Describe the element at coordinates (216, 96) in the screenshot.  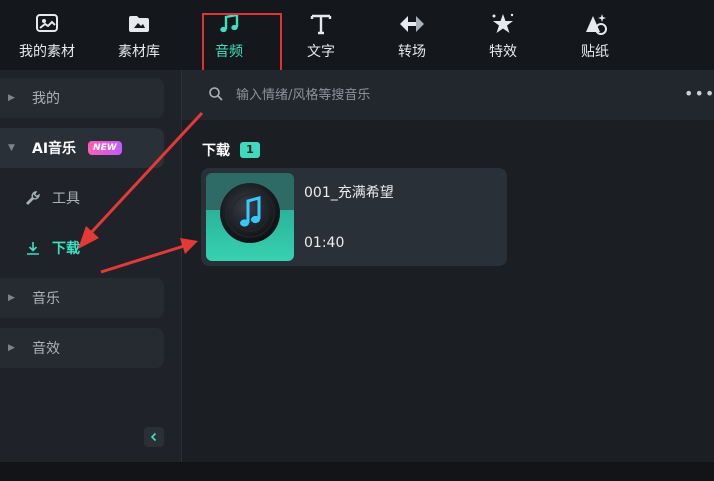
I see `search-icon` at that location.